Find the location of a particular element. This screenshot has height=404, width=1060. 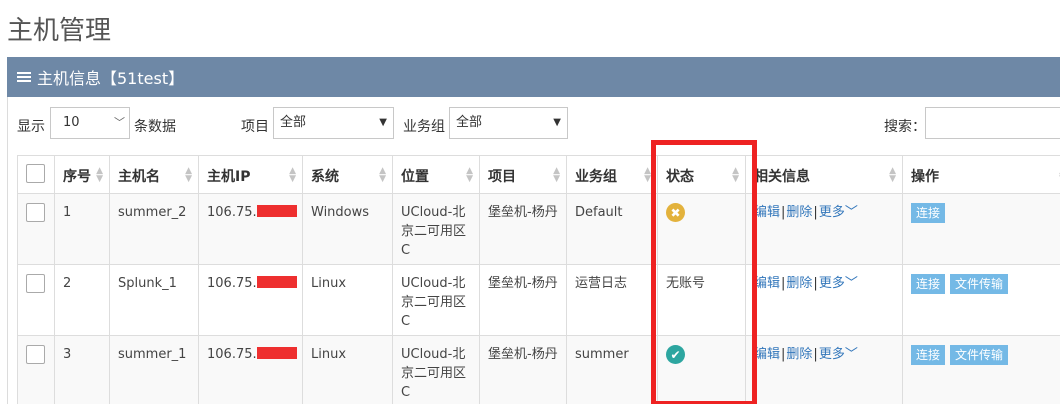

search-input is located at coordinates (992, 123).